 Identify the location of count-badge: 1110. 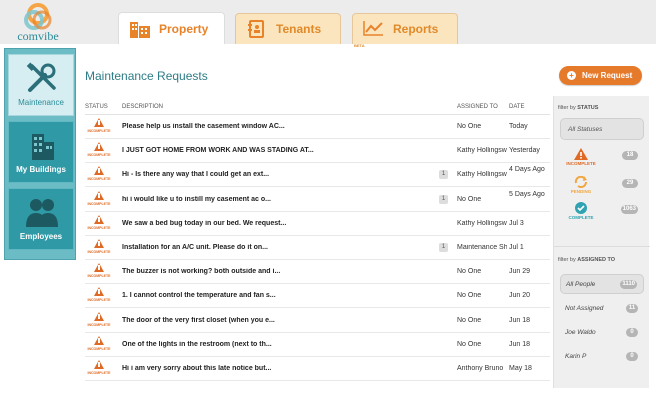
(628, 284).